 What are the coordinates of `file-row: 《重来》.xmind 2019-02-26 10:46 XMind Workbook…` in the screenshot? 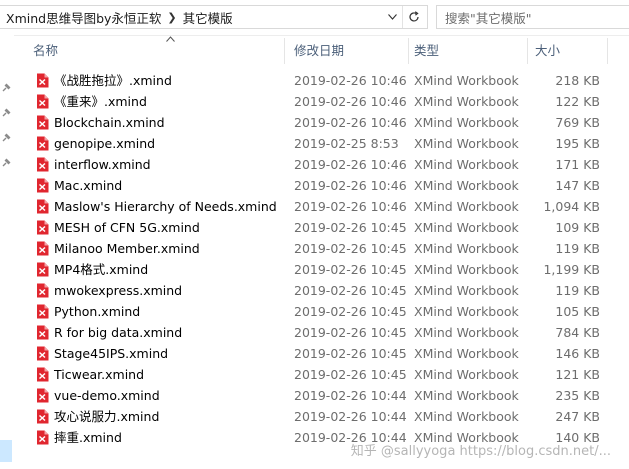 It's located at (321, 101).